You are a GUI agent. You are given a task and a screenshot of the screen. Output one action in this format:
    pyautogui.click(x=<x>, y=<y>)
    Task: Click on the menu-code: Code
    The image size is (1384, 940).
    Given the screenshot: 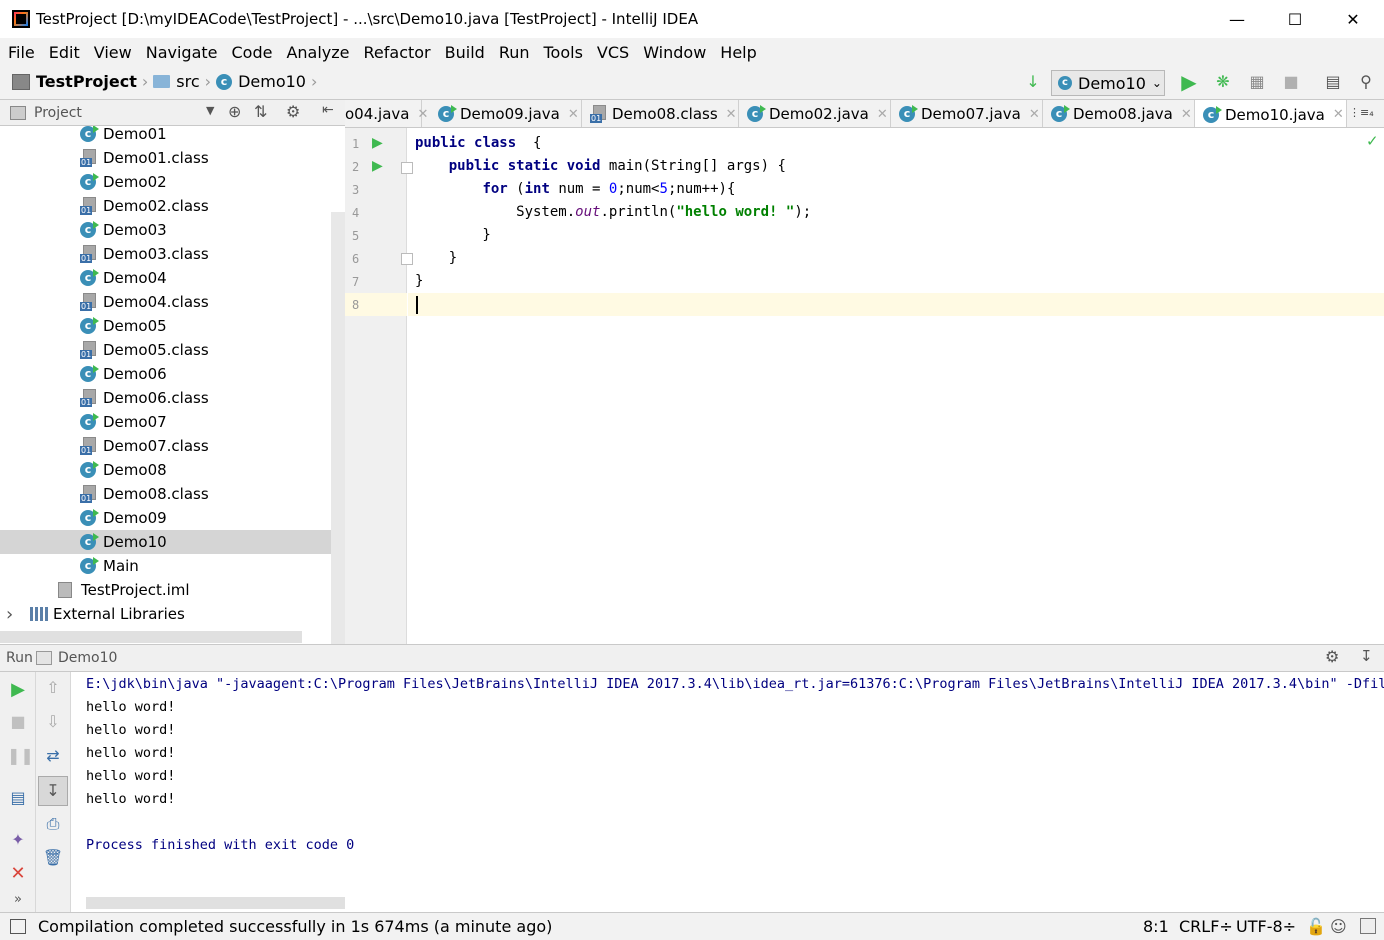 What is the action you would take?
    pyautogui.click(x=252, y=52)
    